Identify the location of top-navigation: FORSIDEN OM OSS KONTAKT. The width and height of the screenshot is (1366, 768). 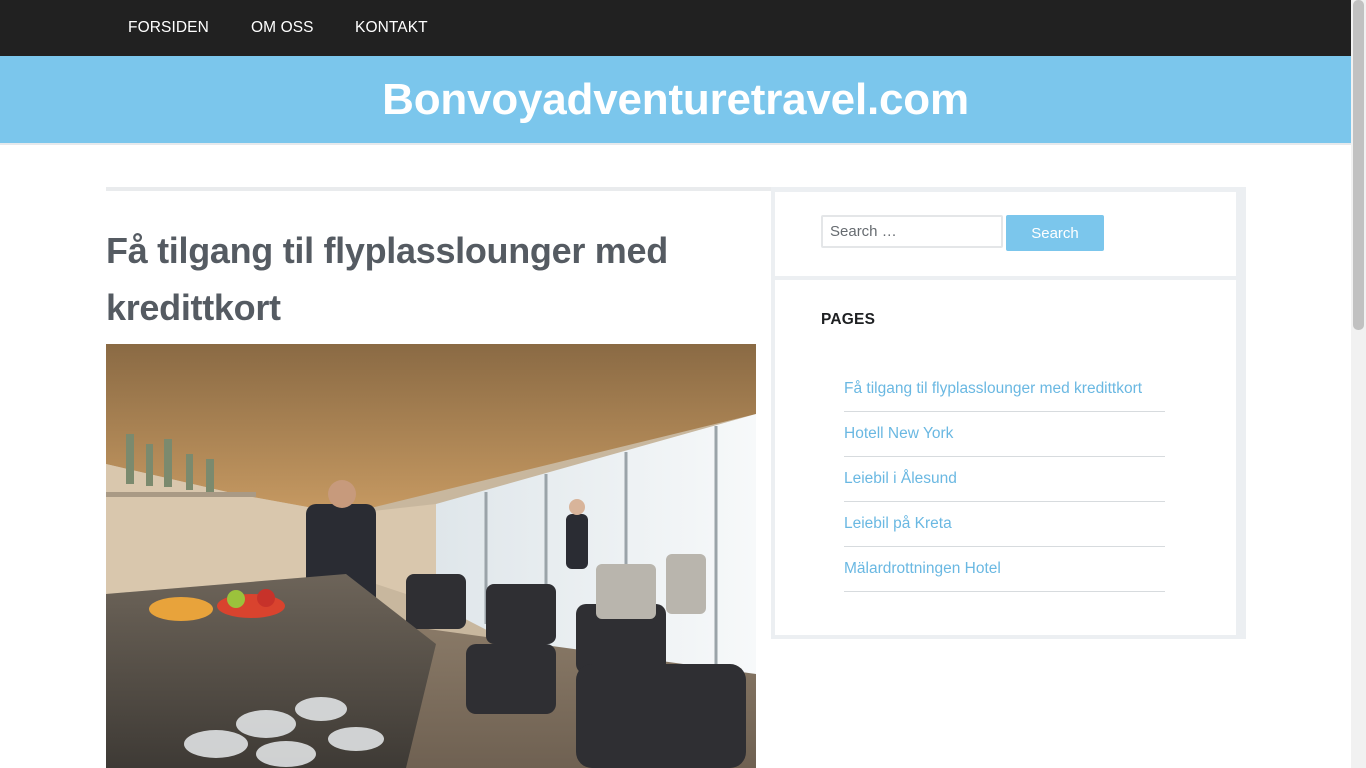
(675, 28).